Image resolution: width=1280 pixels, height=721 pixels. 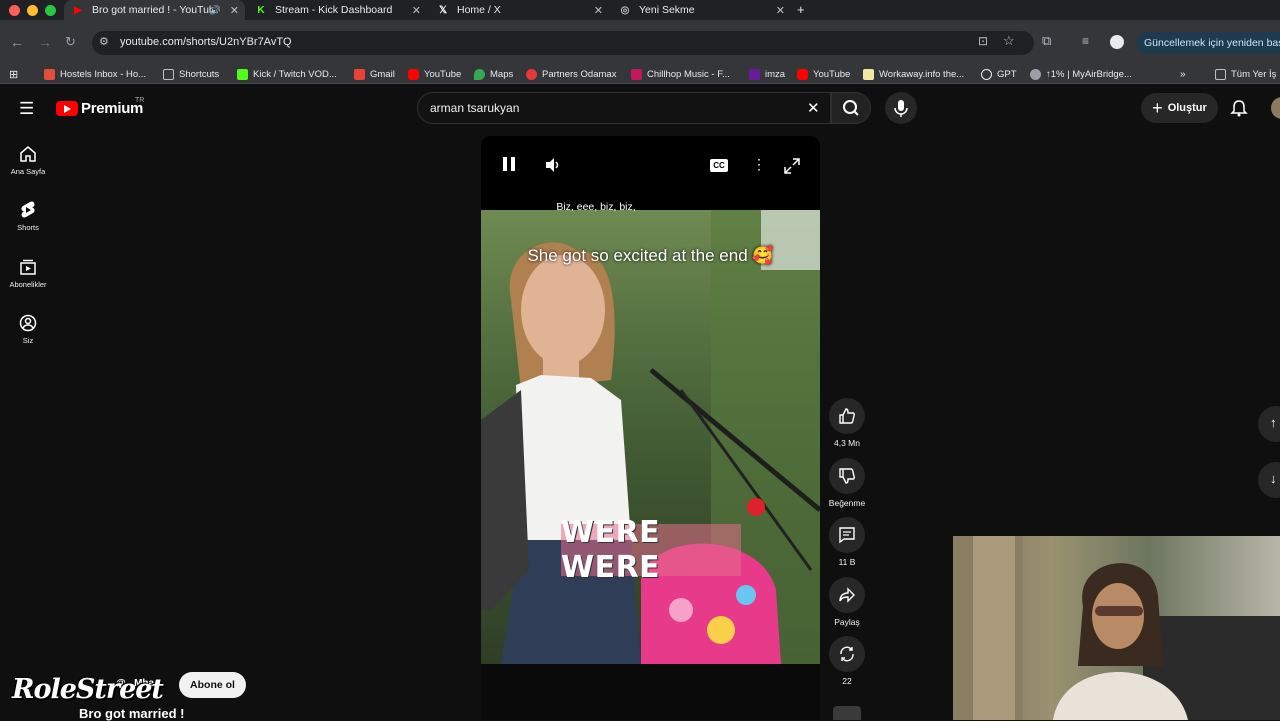 What do you see at coordinates (242, 74) in the screenshot?
I see `kick-icon` at bounding box center [242, 74].